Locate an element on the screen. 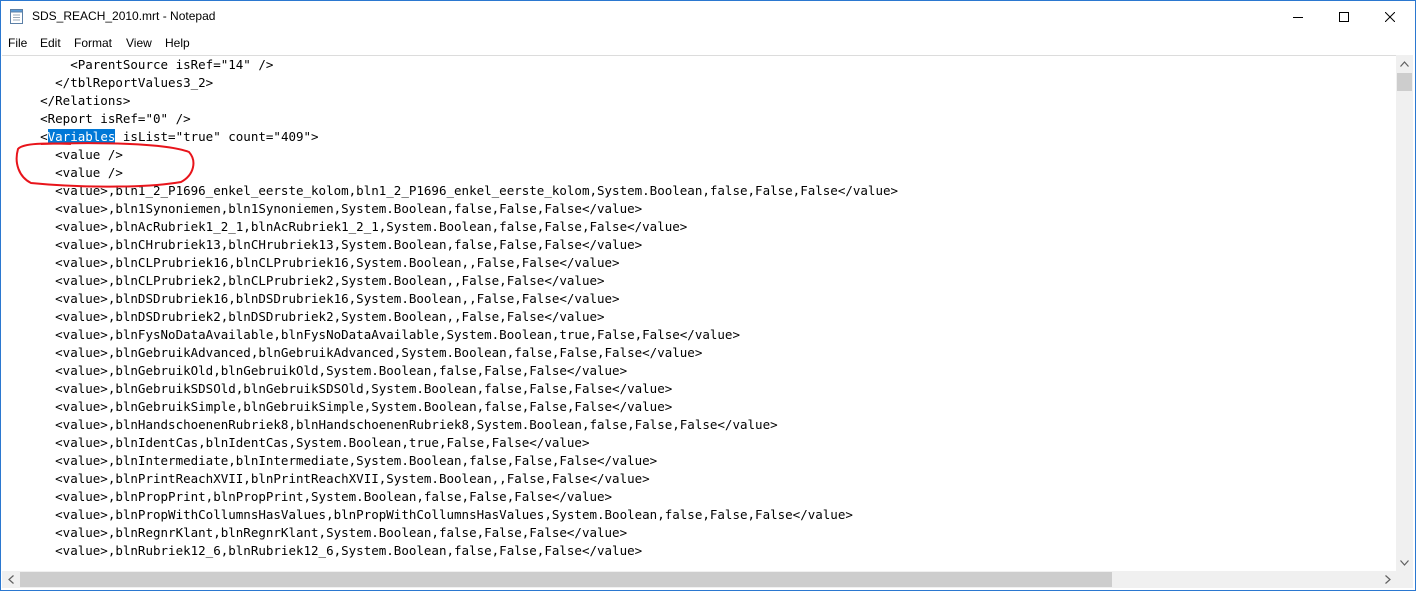 This screenshot has width=1416, height=591. close-button is located at coordinates (1390, 16).